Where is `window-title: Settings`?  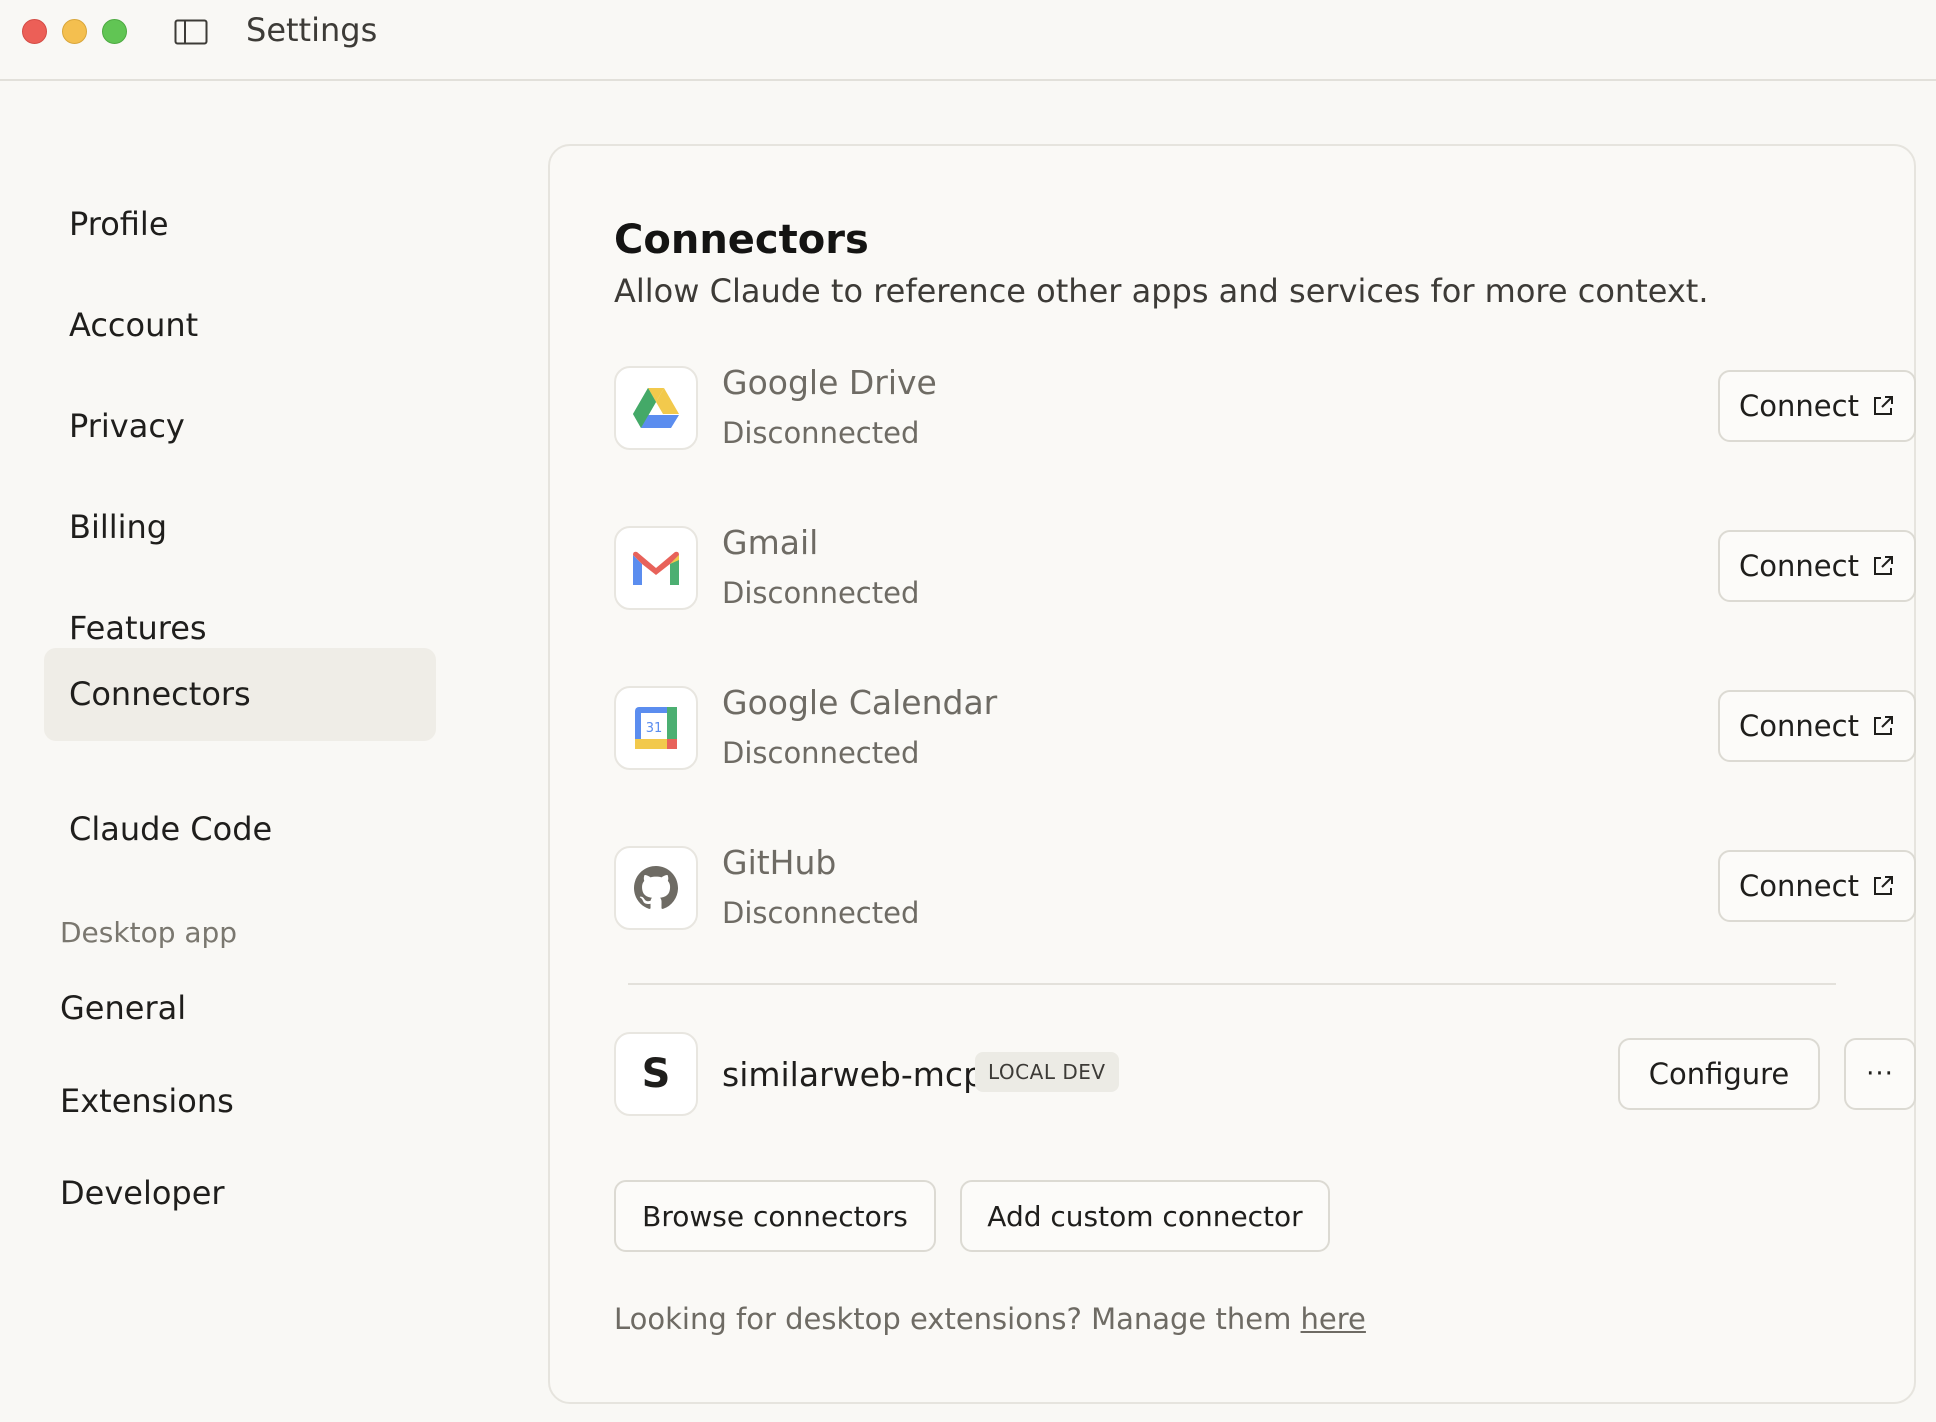 window-title: Settings is located at coordinates (312, 30).